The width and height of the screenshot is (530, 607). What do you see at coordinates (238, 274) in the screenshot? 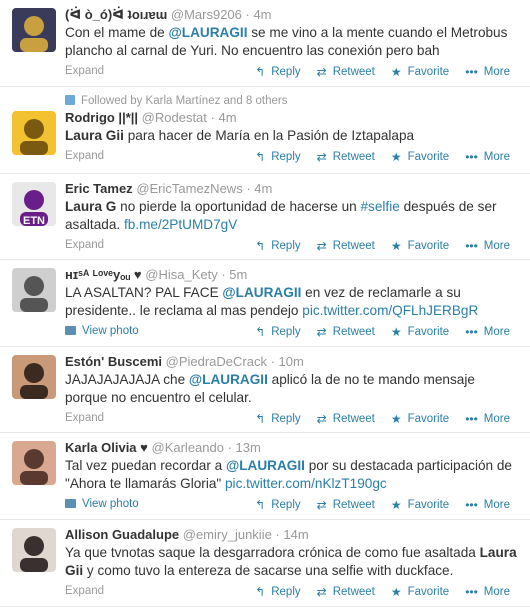
I see `timestamp: 5m` at bounding box center [238, 274].